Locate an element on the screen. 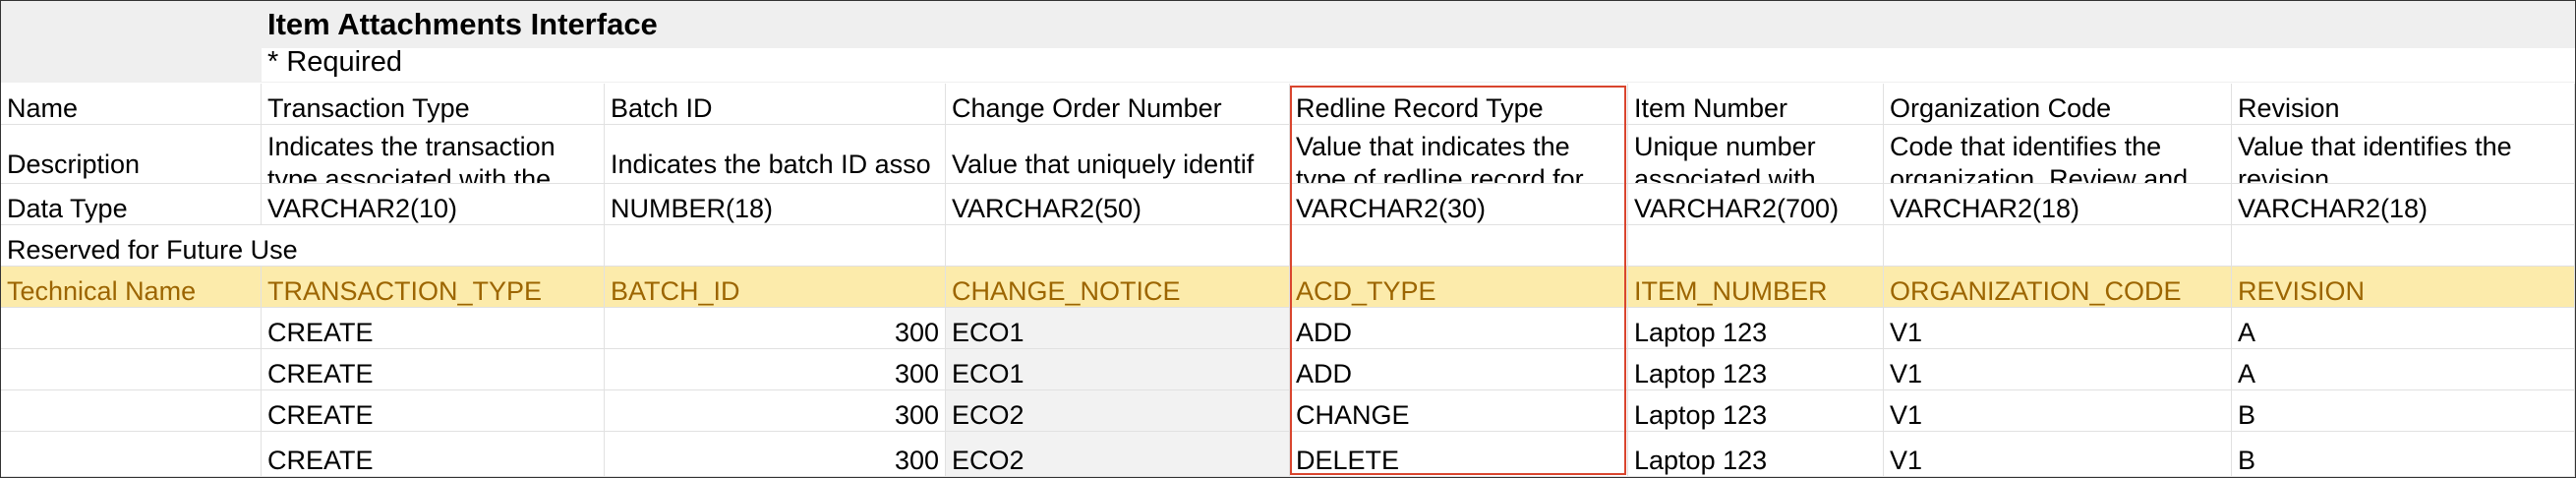 This screenshot has width=2576, height=478. header-cell-item-number: Item Number is located at coordinates (1756, 104).